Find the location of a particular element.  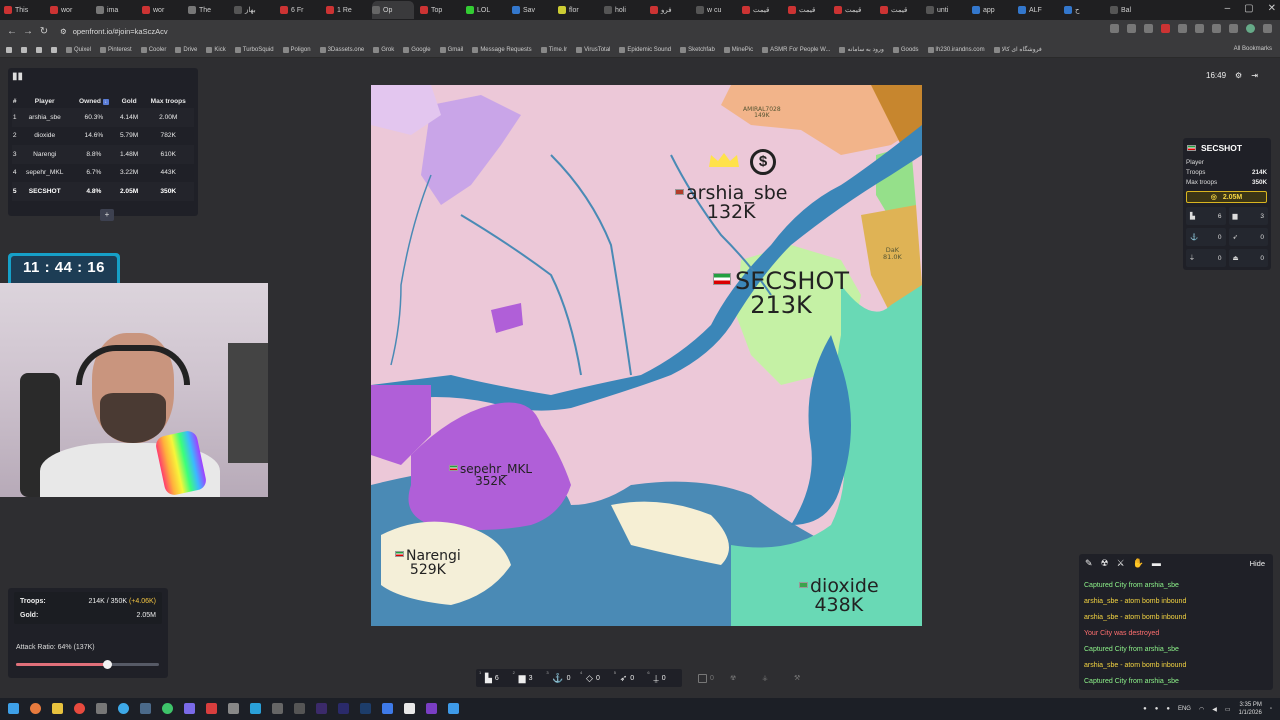

bookmark-item: Kick is located at coordinates (216, 49).